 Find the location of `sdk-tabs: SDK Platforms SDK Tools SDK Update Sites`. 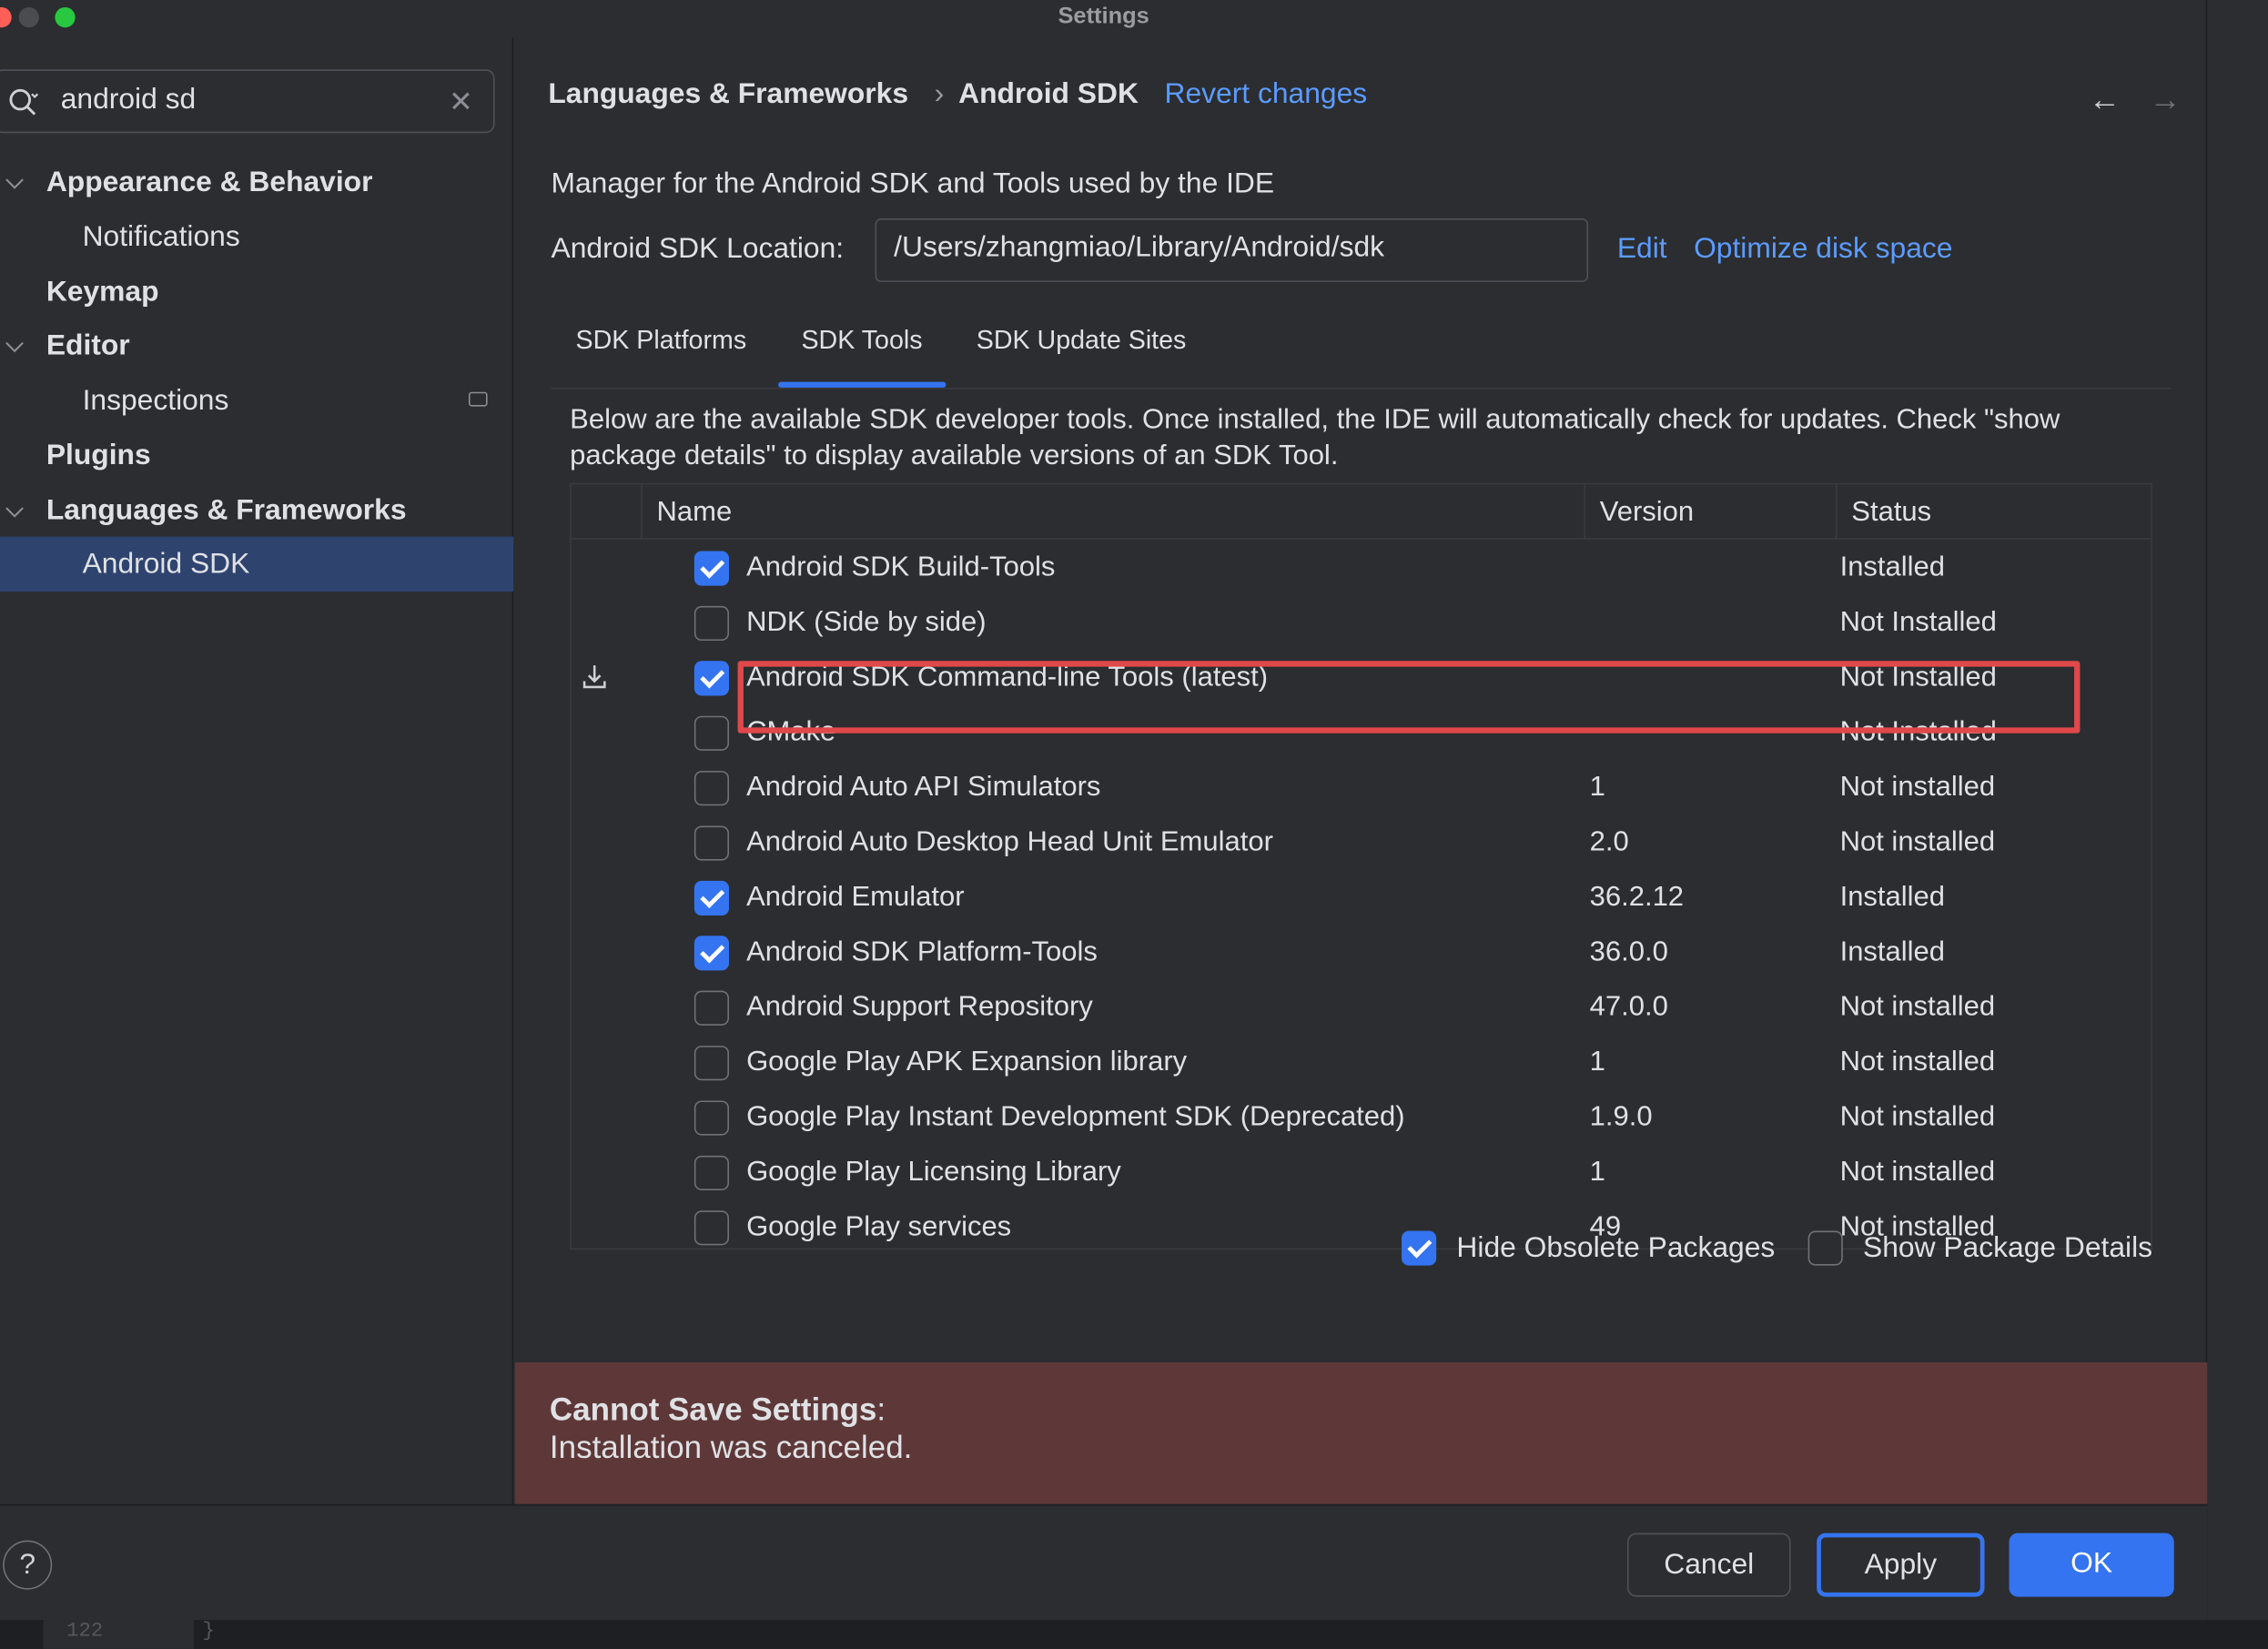

sdk-tabs: SDK Platforms SDK Tools SDK Update Sites is located at coordinates (1361, 347).